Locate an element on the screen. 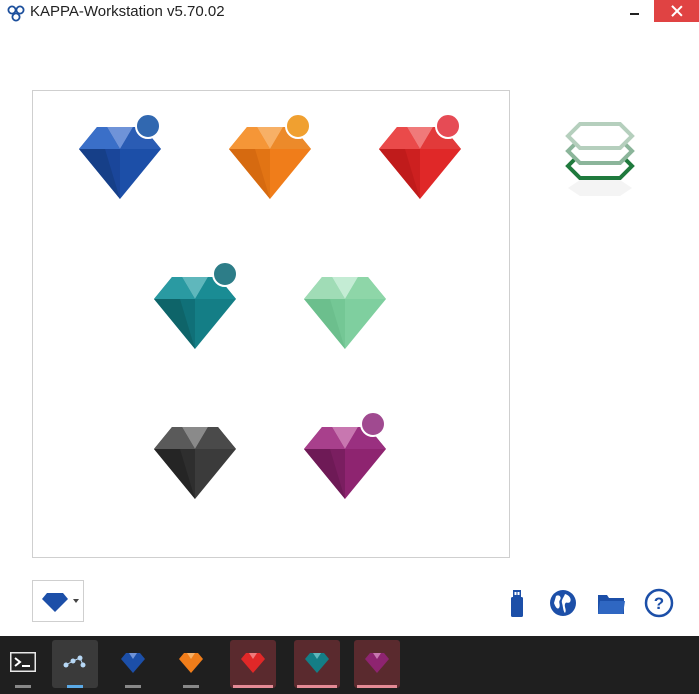  terminal-icon is located at coordinates (23, 662).